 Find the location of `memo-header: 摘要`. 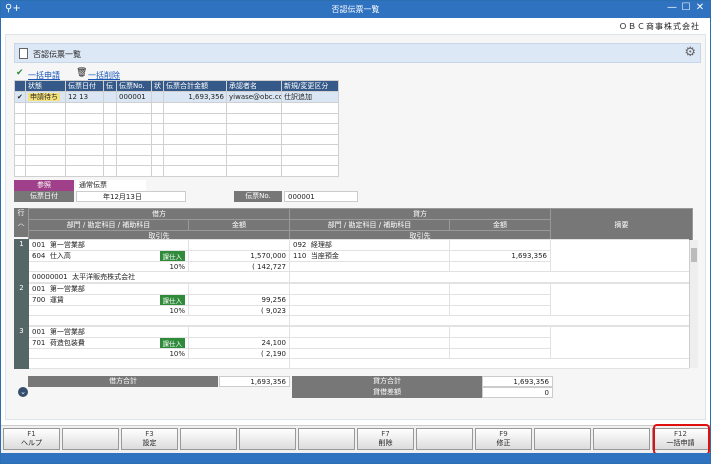

memo-header: 摘要 is located at coordinates (621, 225).